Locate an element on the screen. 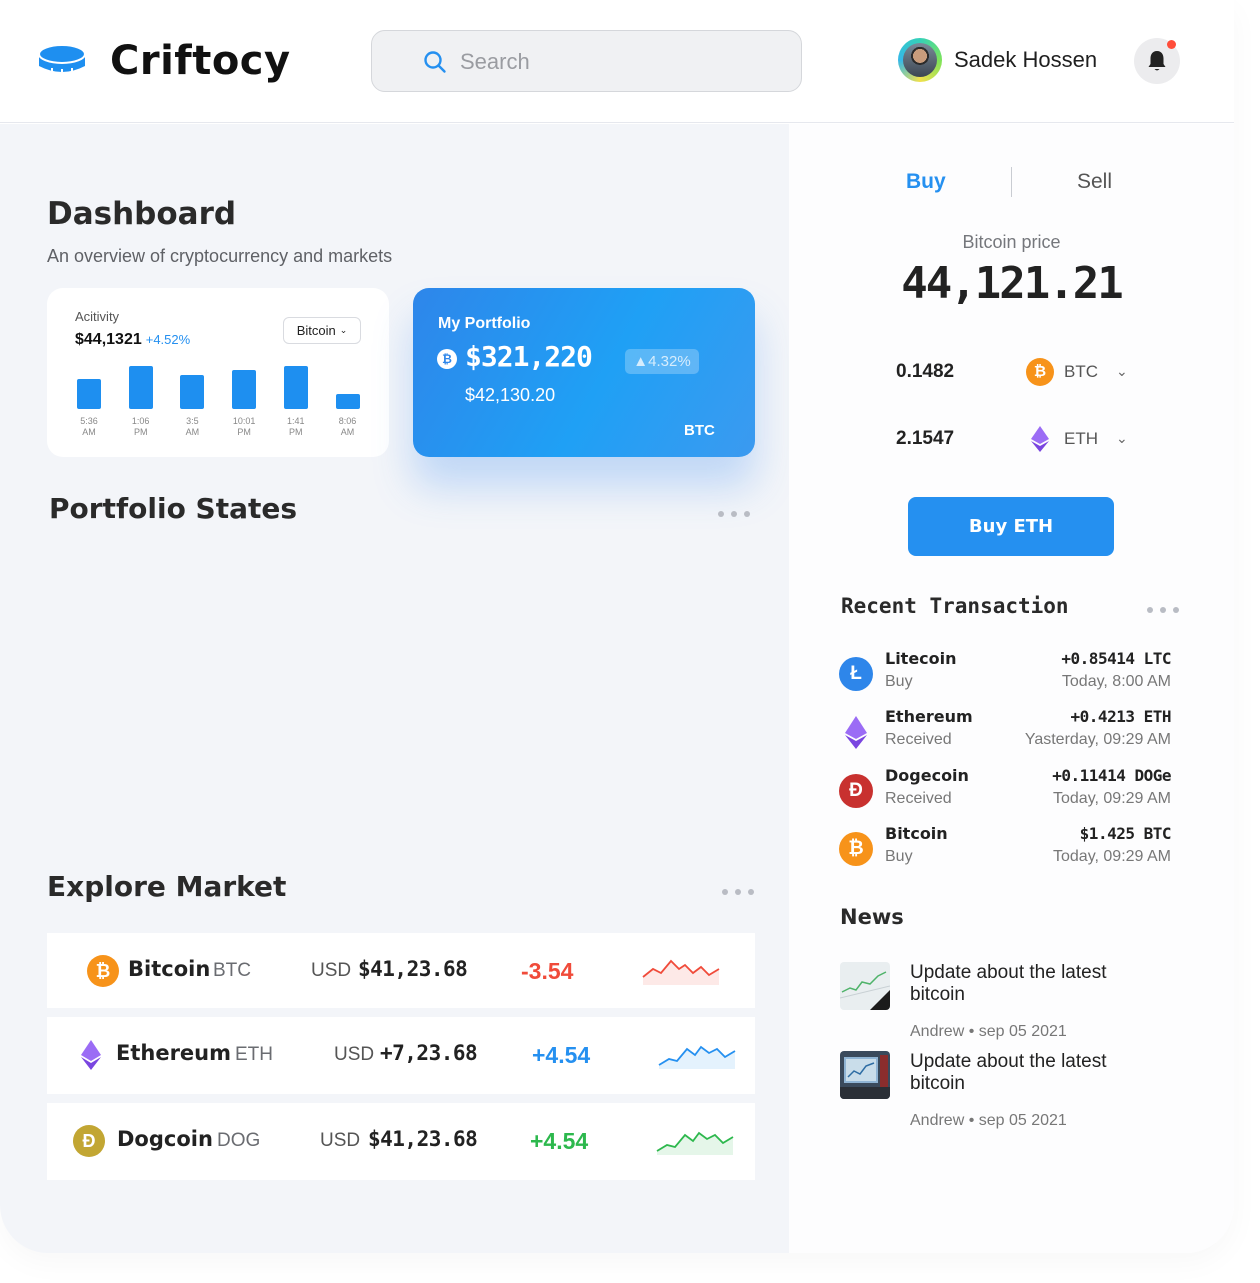 The width and height of the screenshot is (1260, 1283). activity-bar-label: 1:41 PM is located at coordinates (296, 426).